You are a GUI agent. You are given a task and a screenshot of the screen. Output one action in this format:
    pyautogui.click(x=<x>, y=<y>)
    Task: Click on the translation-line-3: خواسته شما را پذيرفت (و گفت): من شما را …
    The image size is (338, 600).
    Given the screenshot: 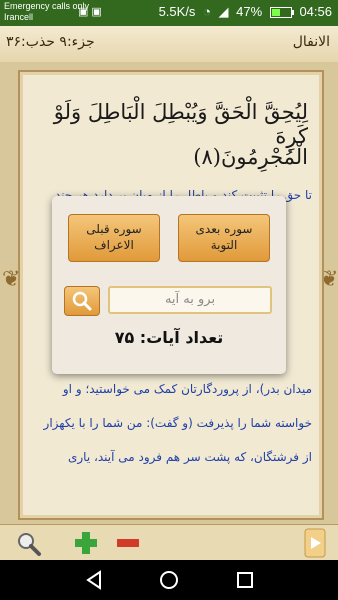 What is the action you would take?
    pyautogui.click(x=177, y=423)
    